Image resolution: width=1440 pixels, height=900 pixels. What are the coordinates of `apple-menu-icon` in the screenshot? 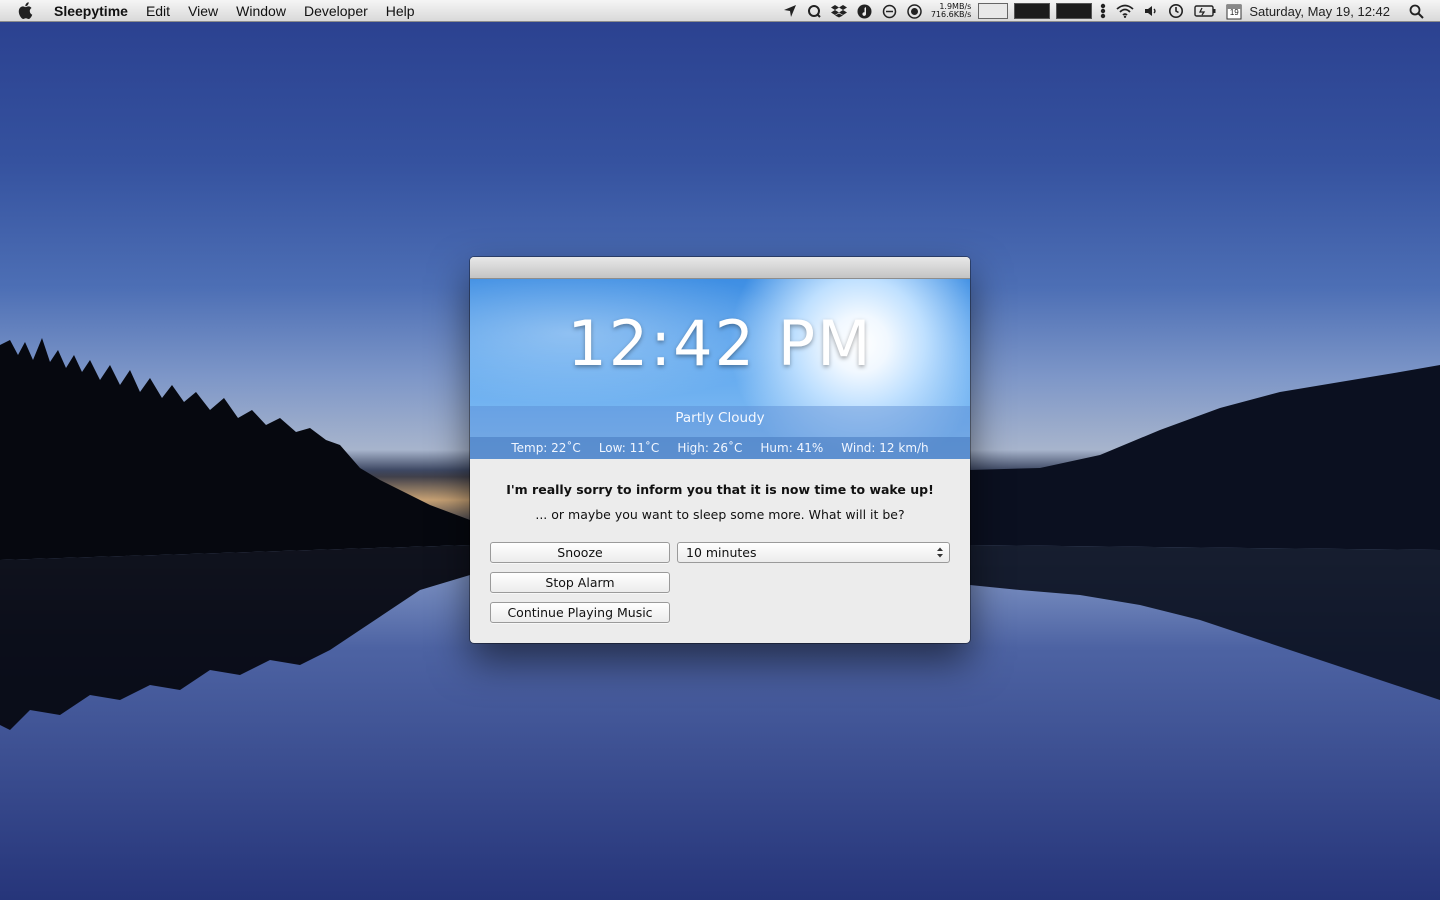 It's located at (27, 11).